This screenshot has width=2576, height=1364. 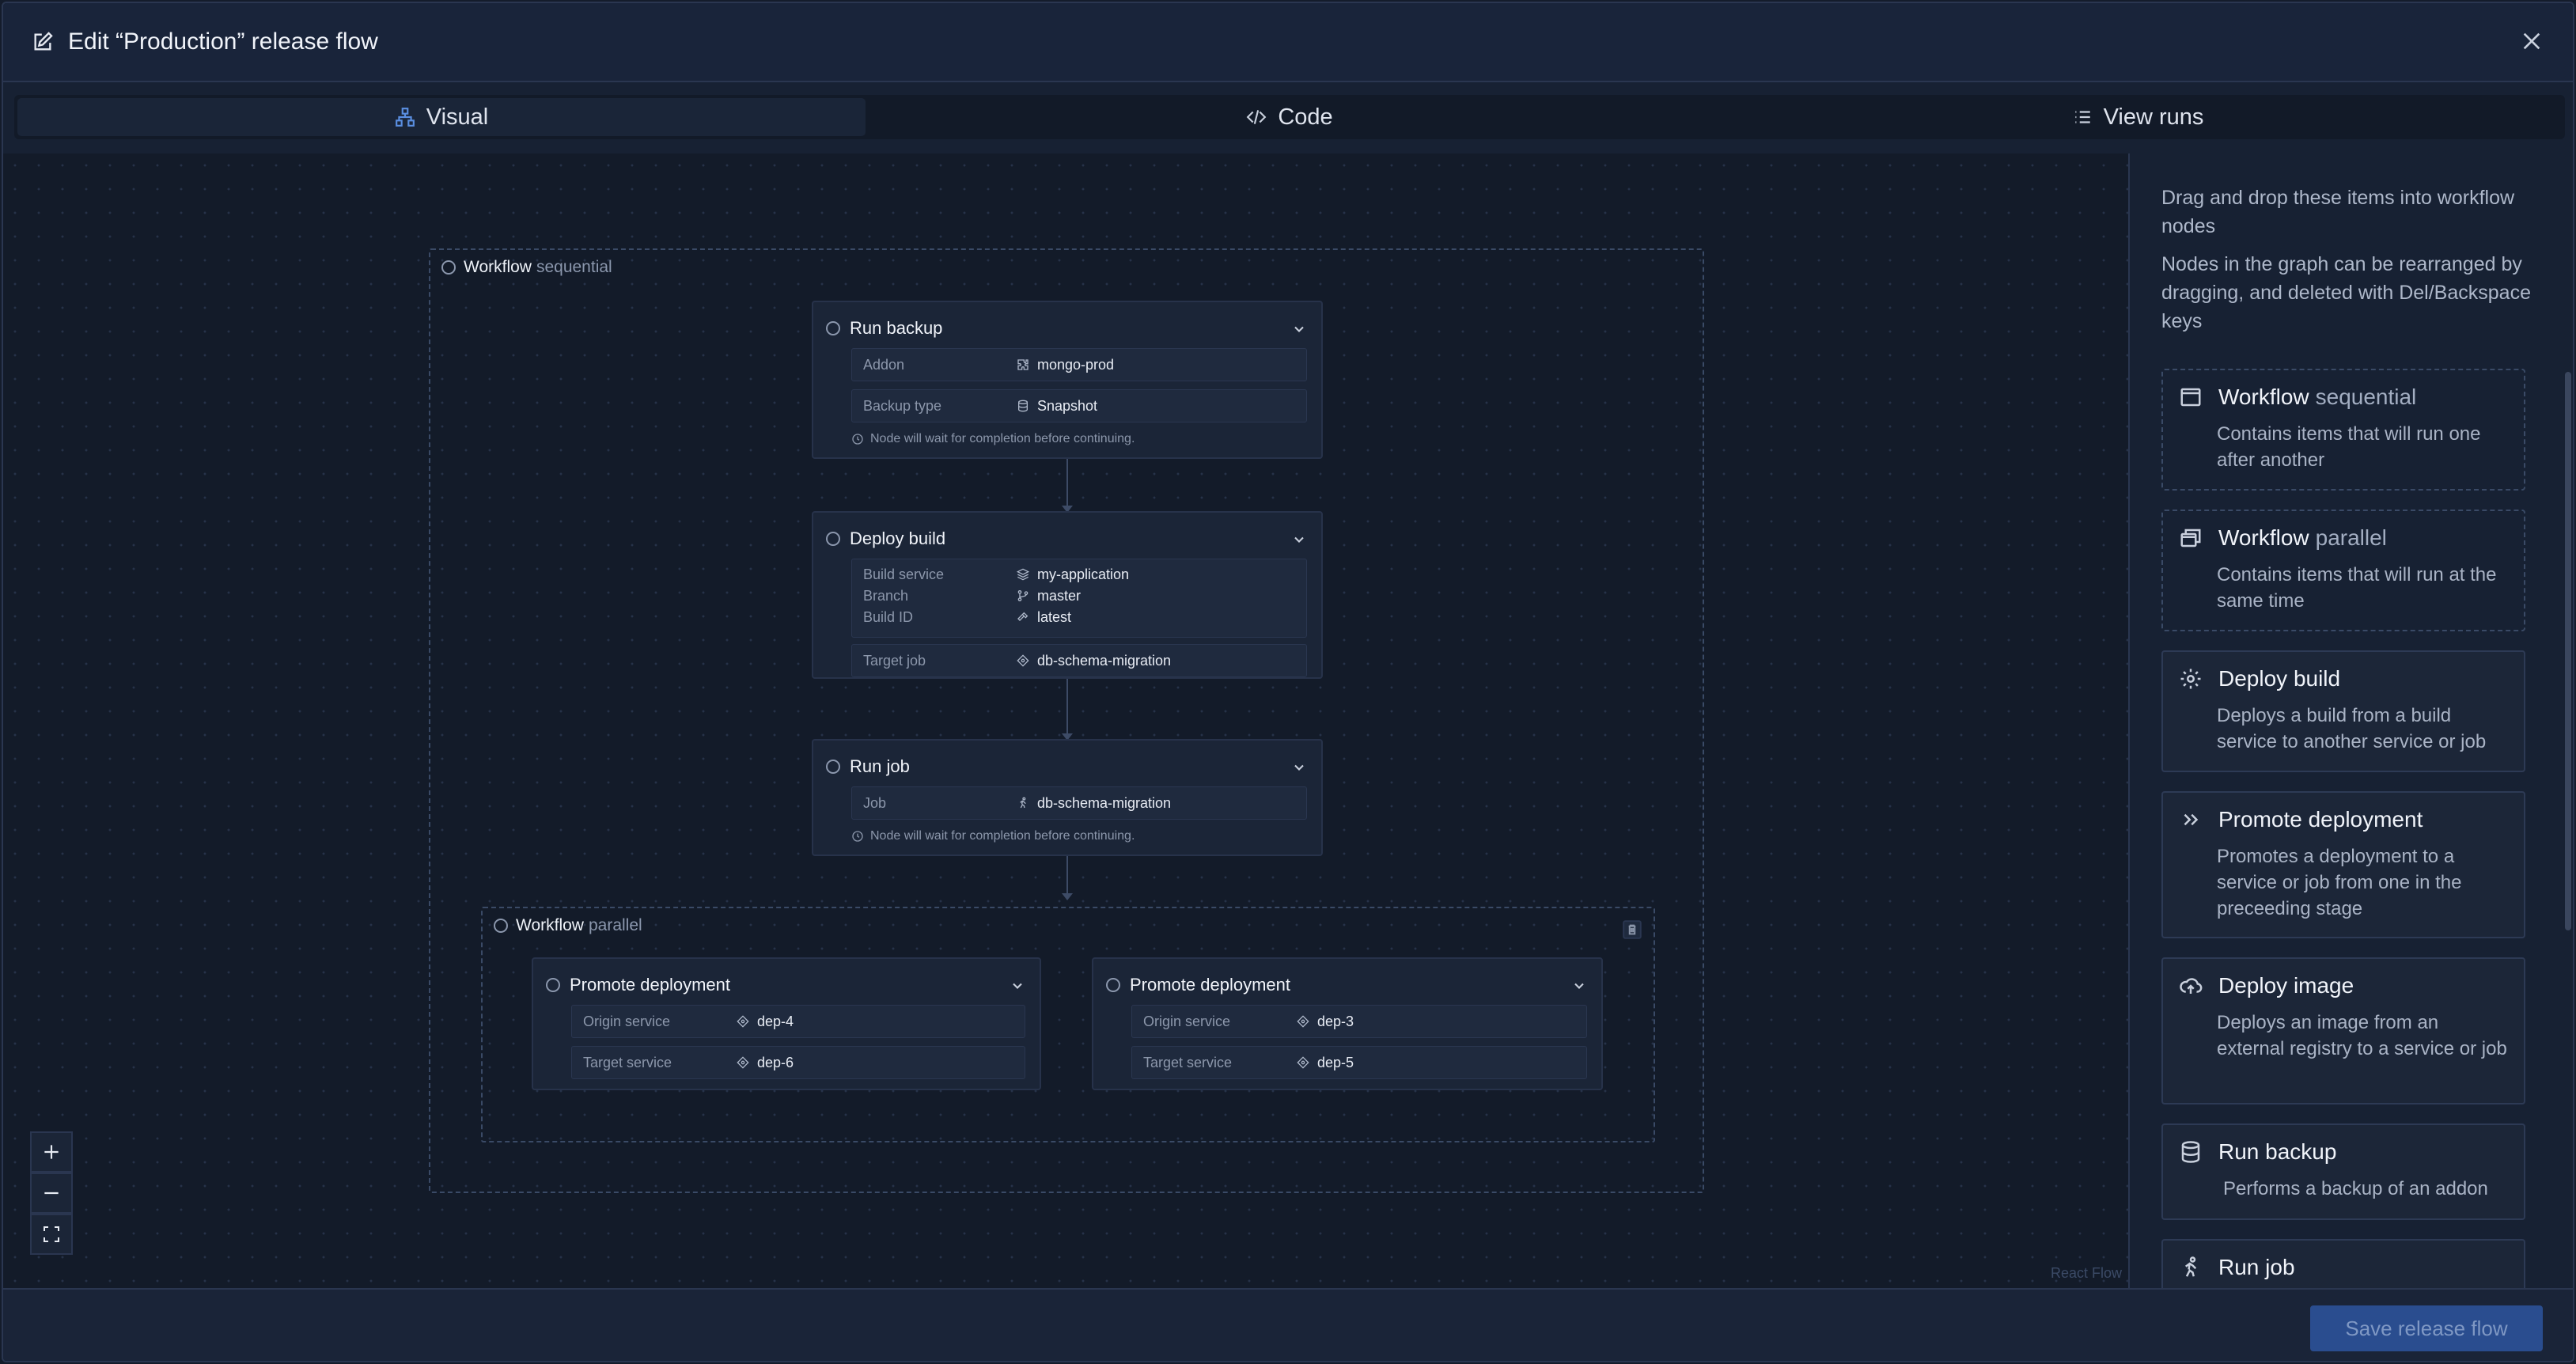 I want to click on minus-icon, so click(x=51, y=1193).